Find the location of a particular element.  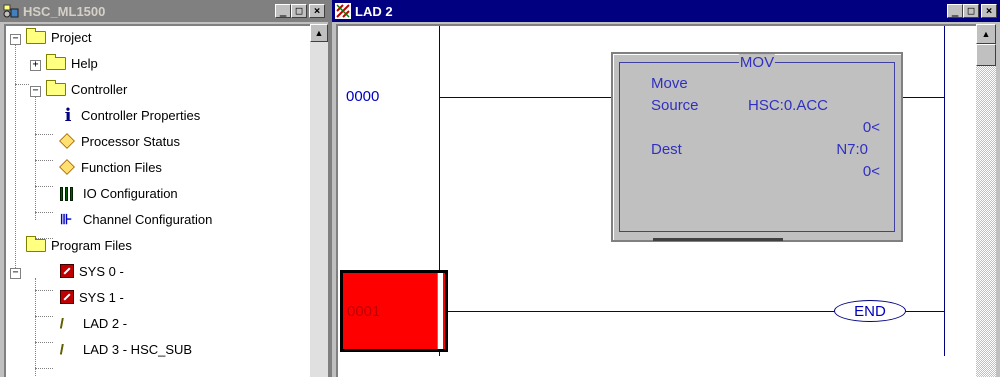

tree-item-help: Help is located at coordinates (72, 63).